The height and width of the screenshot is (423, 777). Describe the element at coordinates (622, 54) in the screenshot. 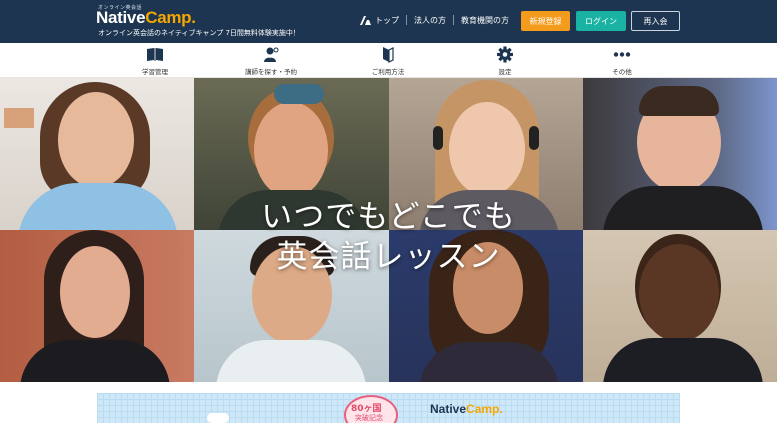

I see `more-dots-icon` at that location.